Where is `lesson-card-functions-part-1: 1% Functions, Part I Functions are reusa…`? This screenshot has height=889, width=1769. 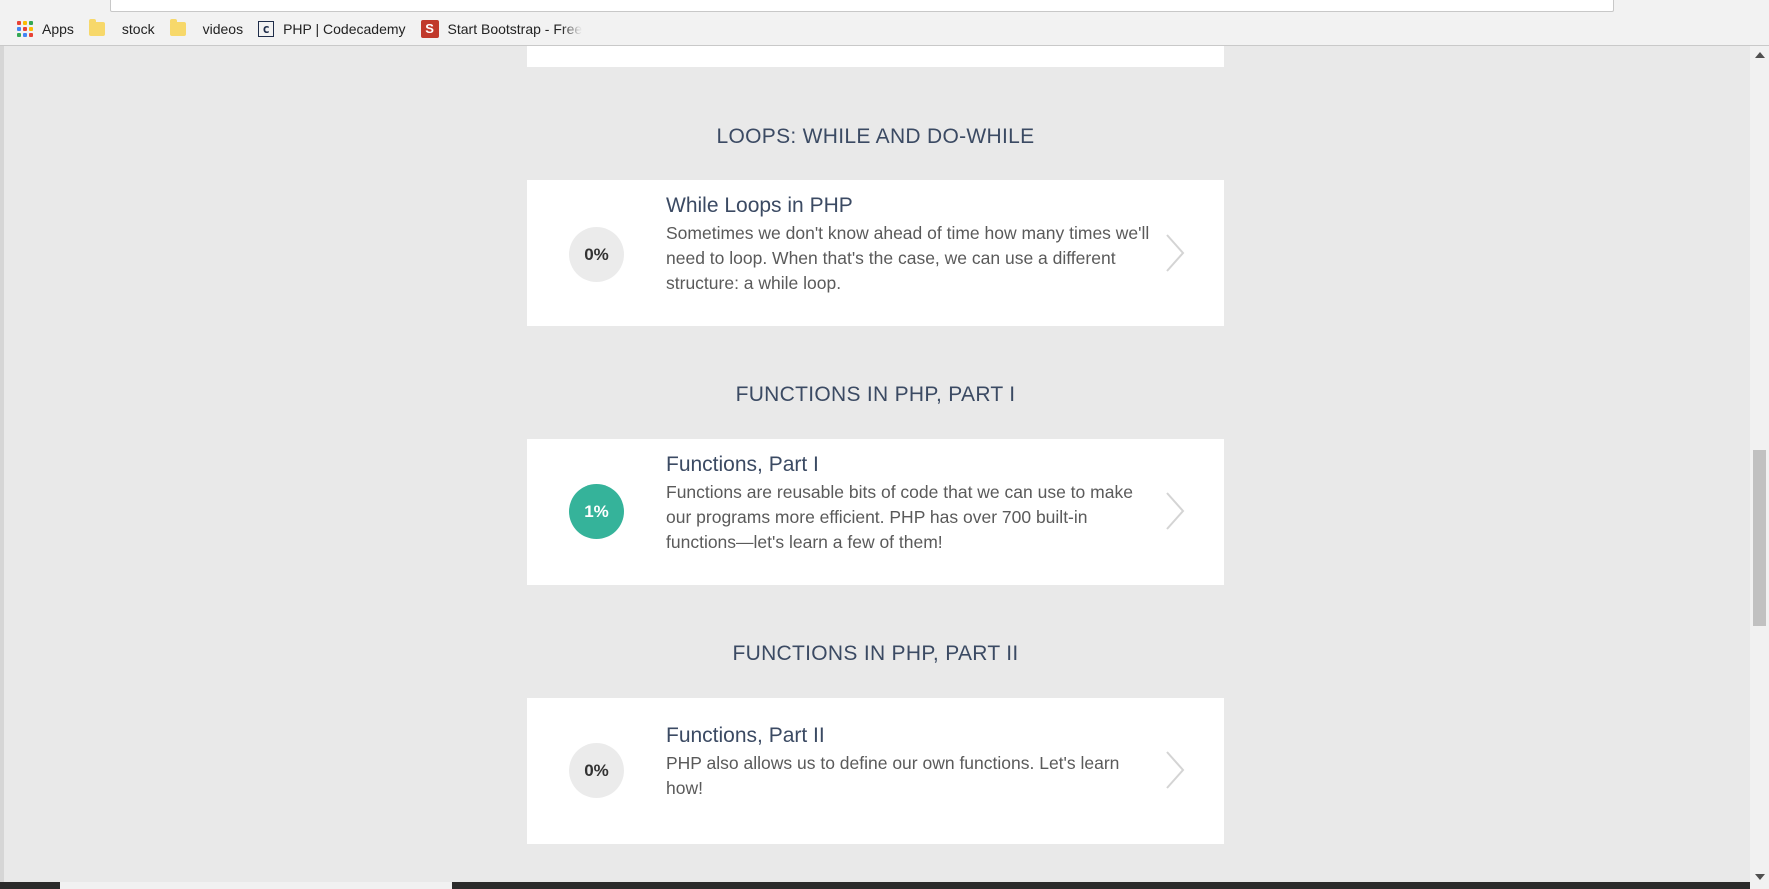 lesson-card-functions-part-1: 1% Functions, Part I Functions are reusa… is located at coordinates (875, 512).